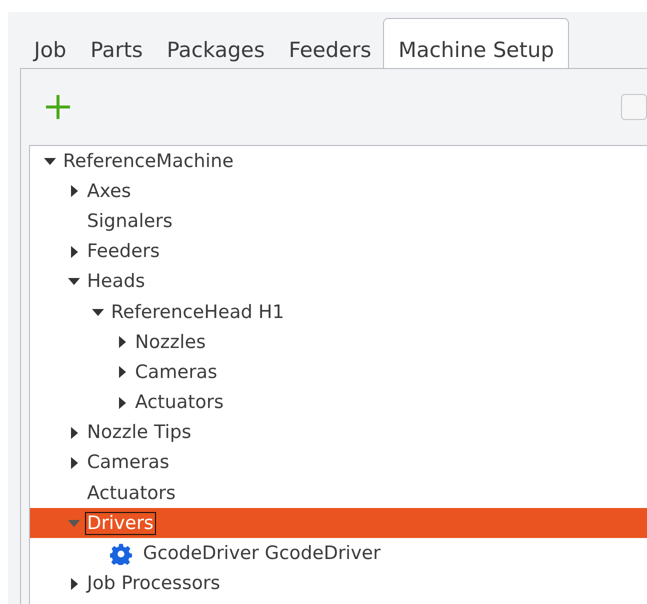 This screenshot has width=647, height=604. Describe the element at coordinates (198, 312) in the screenshot. I see `tree-item-label: ReferenceHead H1` at that location.